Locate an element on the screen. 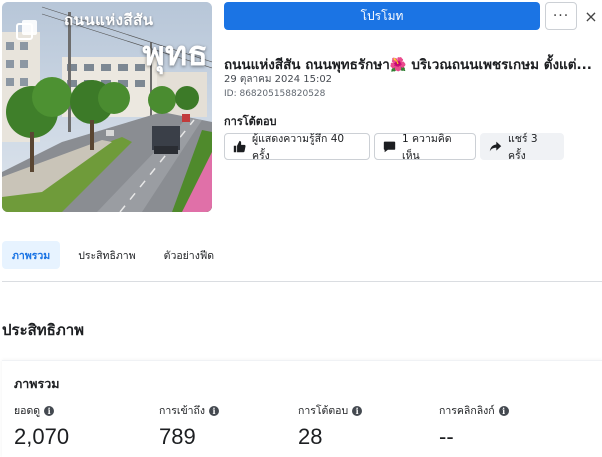 The height and width of the screenshot is (457, 602). tab-overview: ภาพรวม is located at coordinates (31, 255).